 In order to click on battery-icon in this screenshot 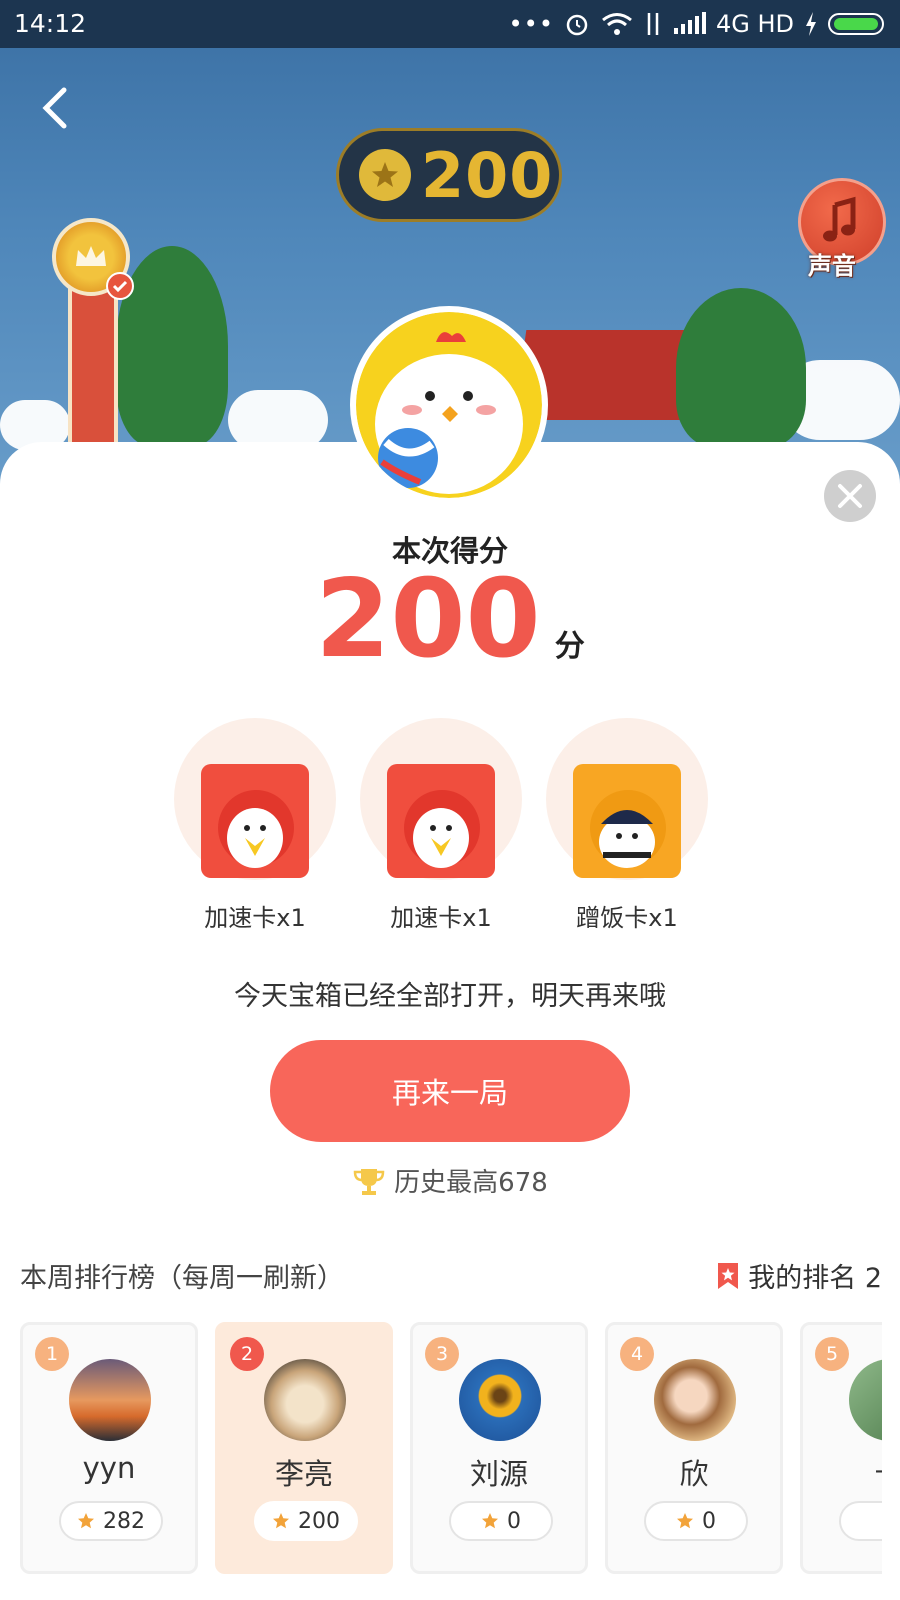, I will do `click(856, 24)`.